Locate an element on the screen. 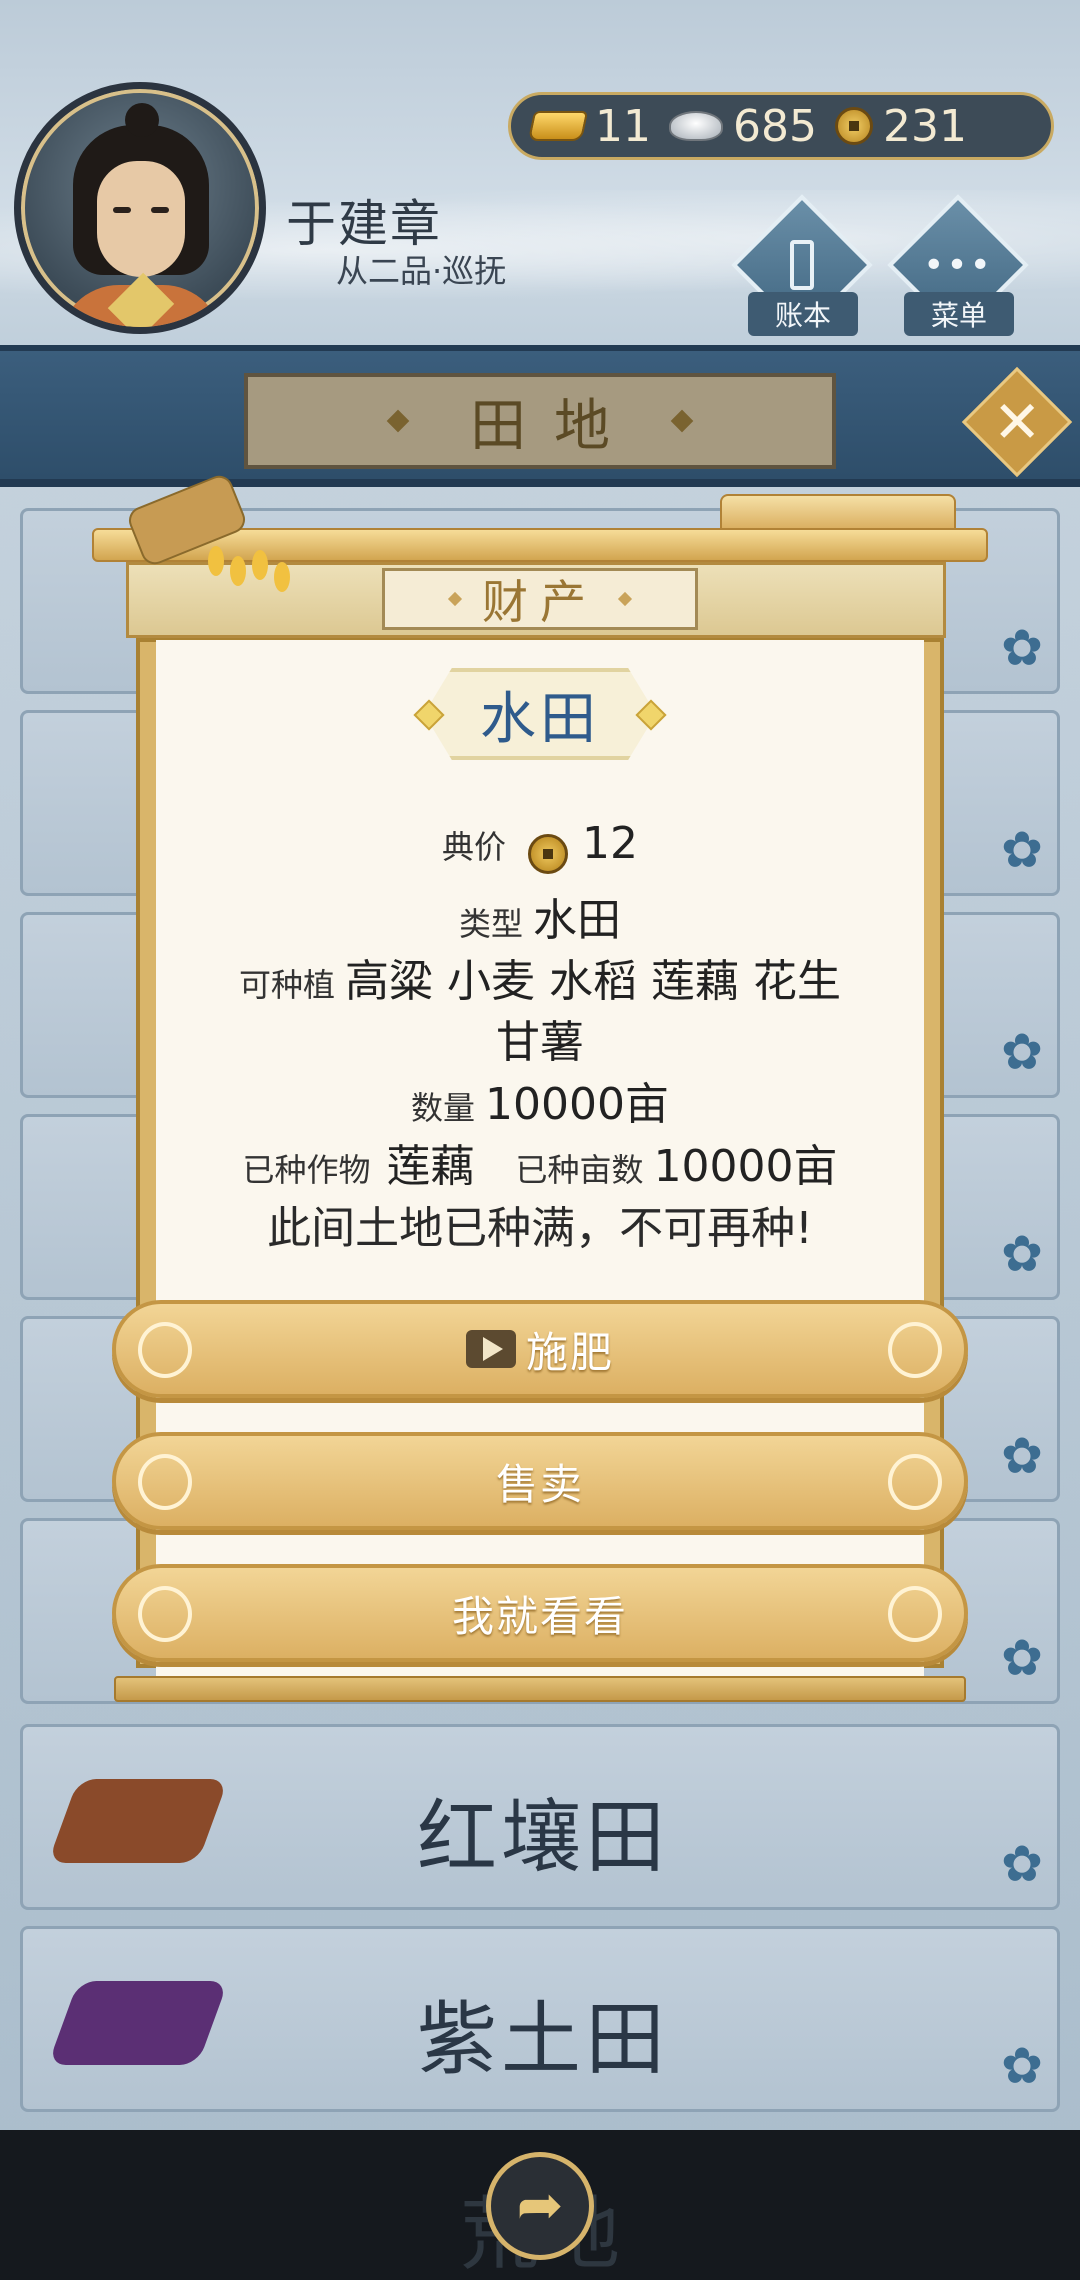  silver-amount: 685 is located at coordinates (775, 126).